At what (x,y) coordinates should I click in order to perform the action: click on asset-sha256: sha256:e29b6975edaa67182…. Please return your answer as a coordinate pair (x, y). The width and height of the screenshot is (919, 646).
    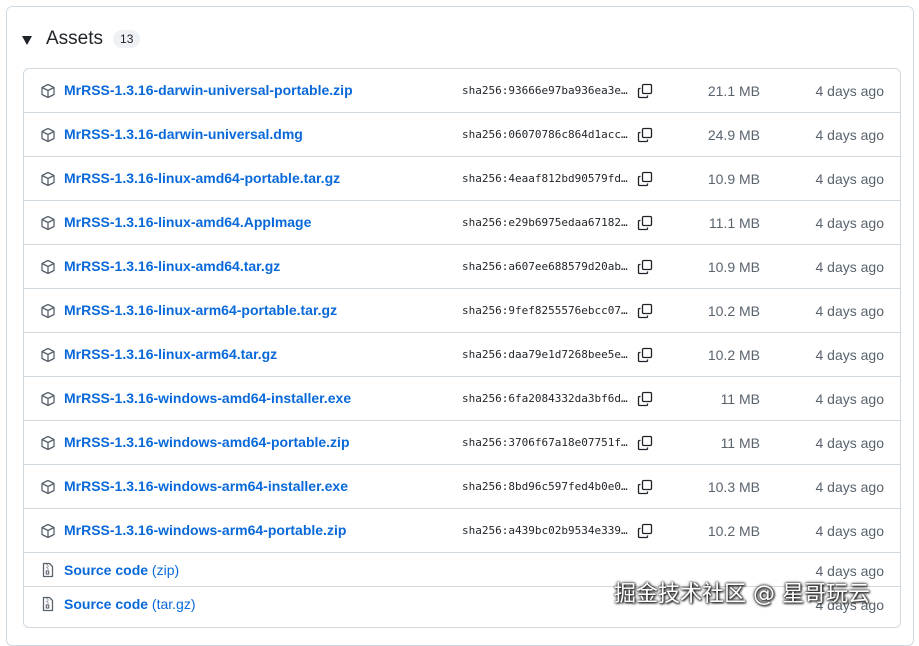
    Looking at the image, I should click on (545, 222).